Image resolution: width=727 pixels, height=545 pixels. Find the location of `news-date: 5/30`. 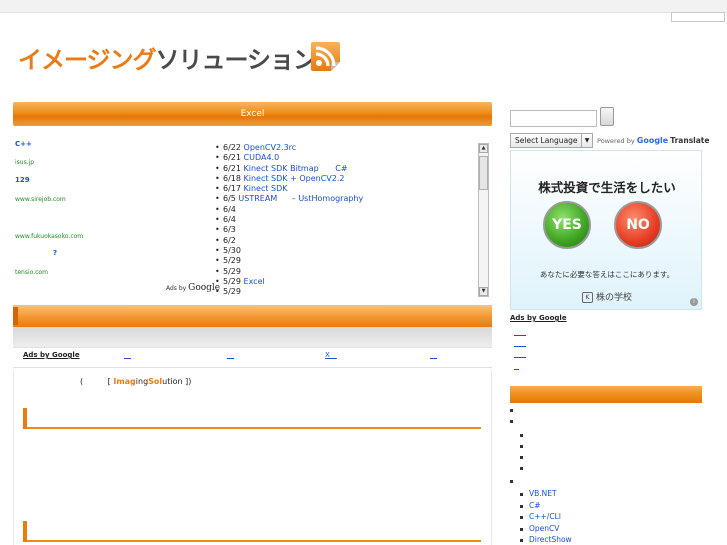

news-date: 5/30 is located at coordinates (232, 250).